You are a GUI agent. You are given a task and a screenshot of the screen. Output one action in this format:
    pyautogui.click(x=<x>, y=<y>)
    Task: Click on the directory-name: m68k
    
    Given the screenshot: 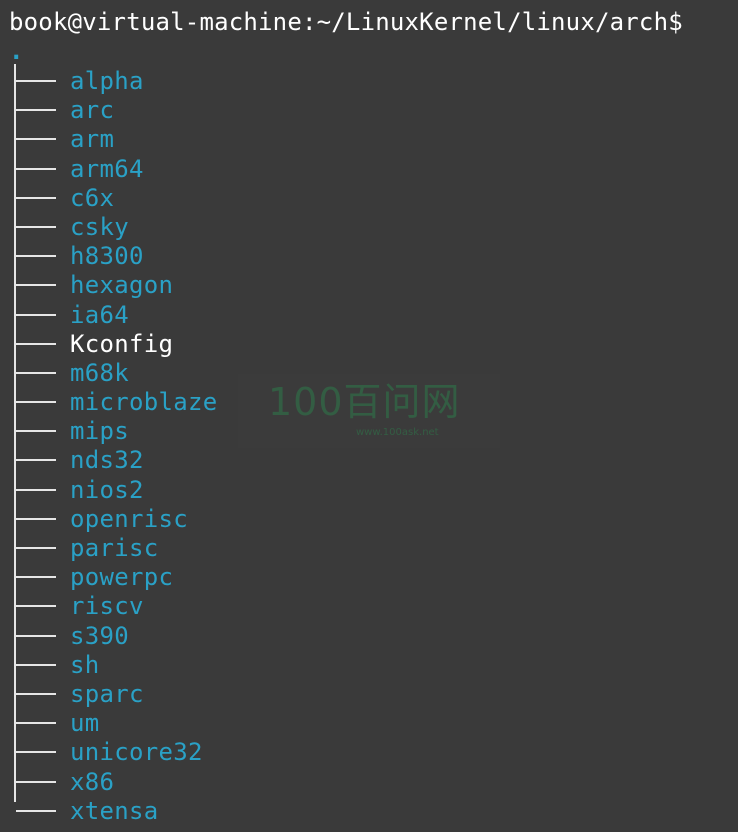 What is the action you would take?
    pyautogui.click(x=99, y=372)
    